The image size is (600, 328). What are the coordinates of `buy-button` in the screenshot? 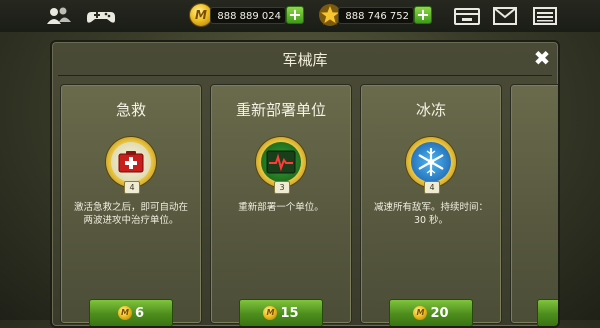 It's located at (547, 312).